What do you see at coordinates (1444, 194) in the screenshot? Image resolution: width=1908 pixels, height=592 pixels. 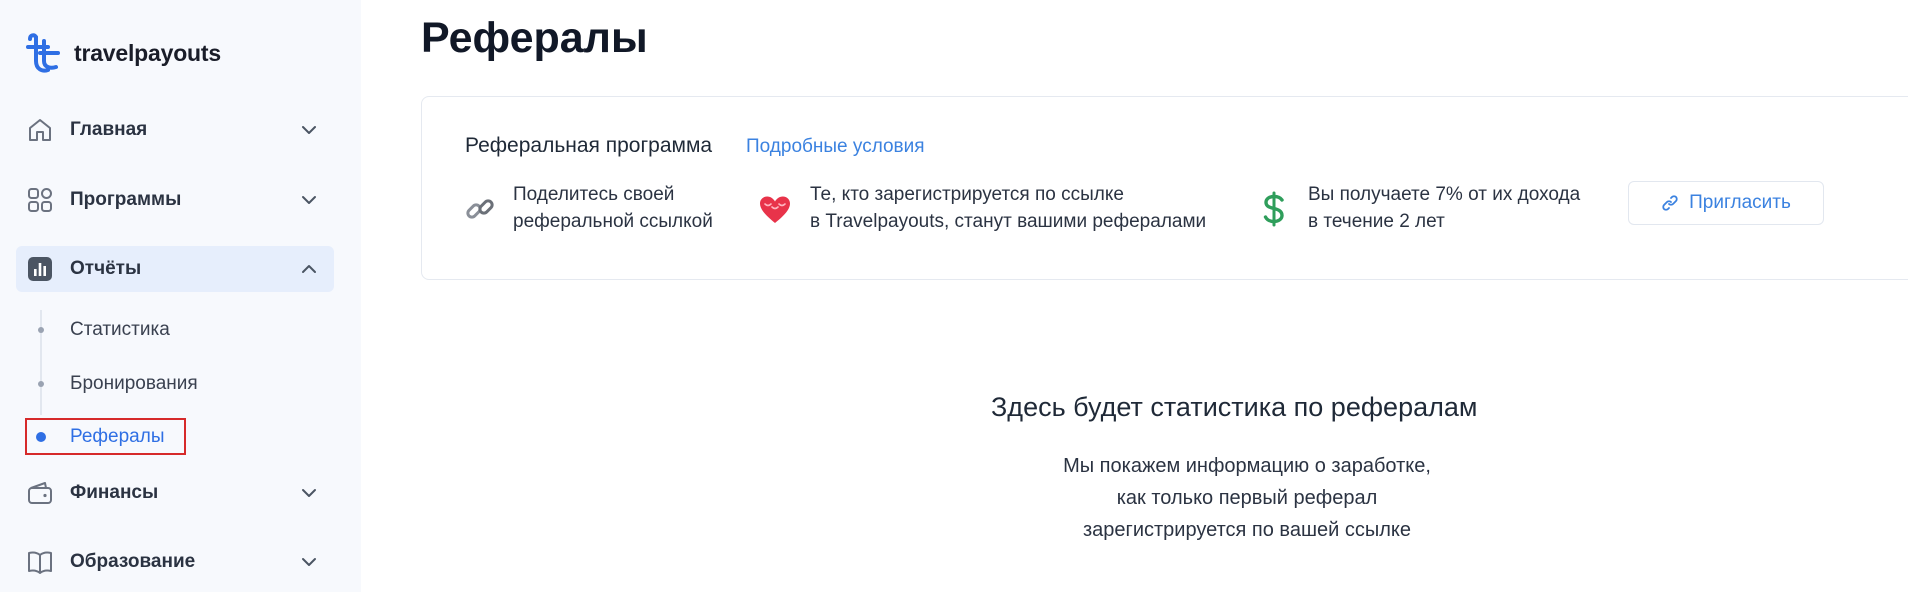 I see `feature-text-line1: Вы получаете 7% от их дохода` at bounding box center [1444, 194].